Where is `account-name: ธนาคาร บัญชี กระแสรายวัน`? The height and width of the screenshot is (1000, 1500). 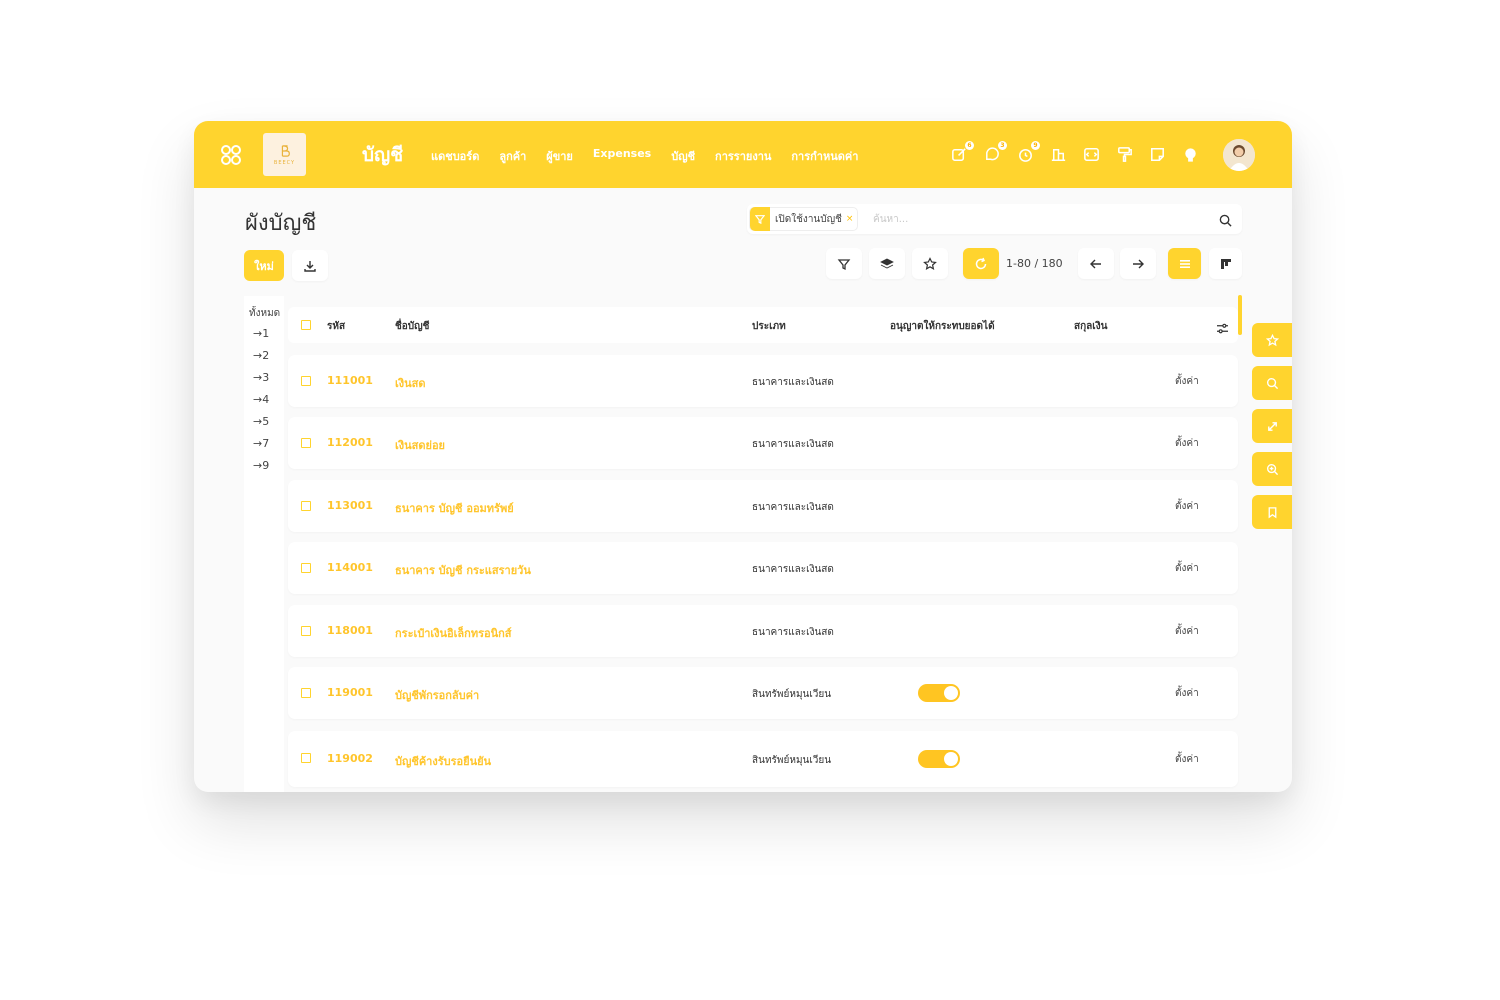
account-name: ธนาคาร บัญชี กระแสรายวัน is located at coordinates (463, 570).